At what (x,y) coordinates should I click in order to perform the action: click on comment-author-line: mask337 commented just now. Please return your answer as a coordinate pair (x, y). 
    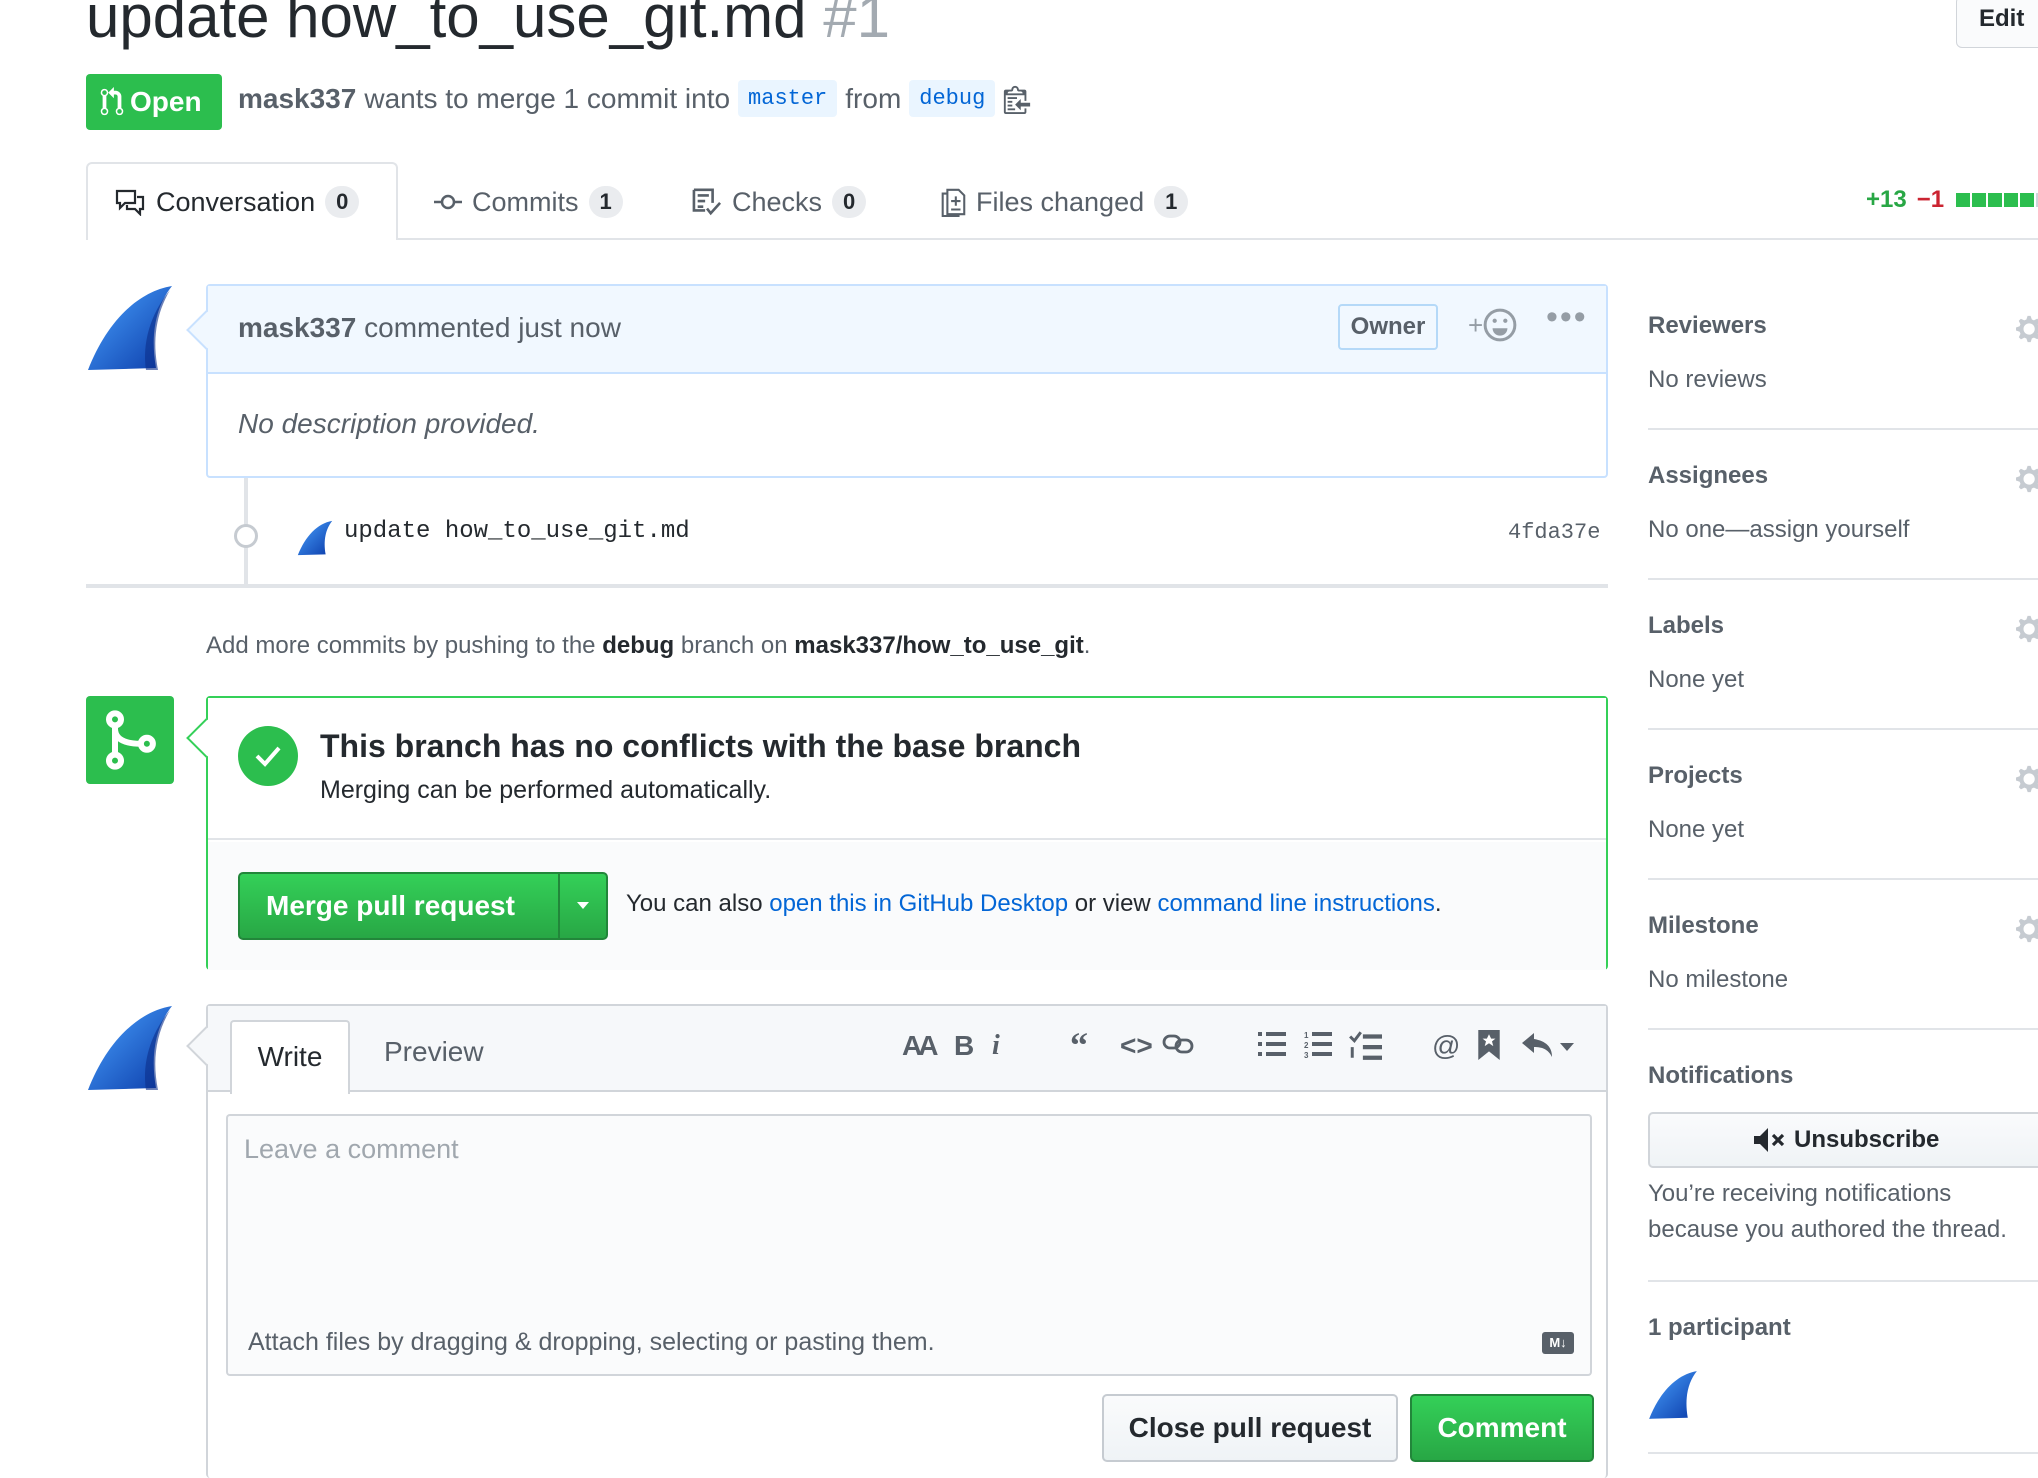
    Looking at the image, I should click on (429, 328).